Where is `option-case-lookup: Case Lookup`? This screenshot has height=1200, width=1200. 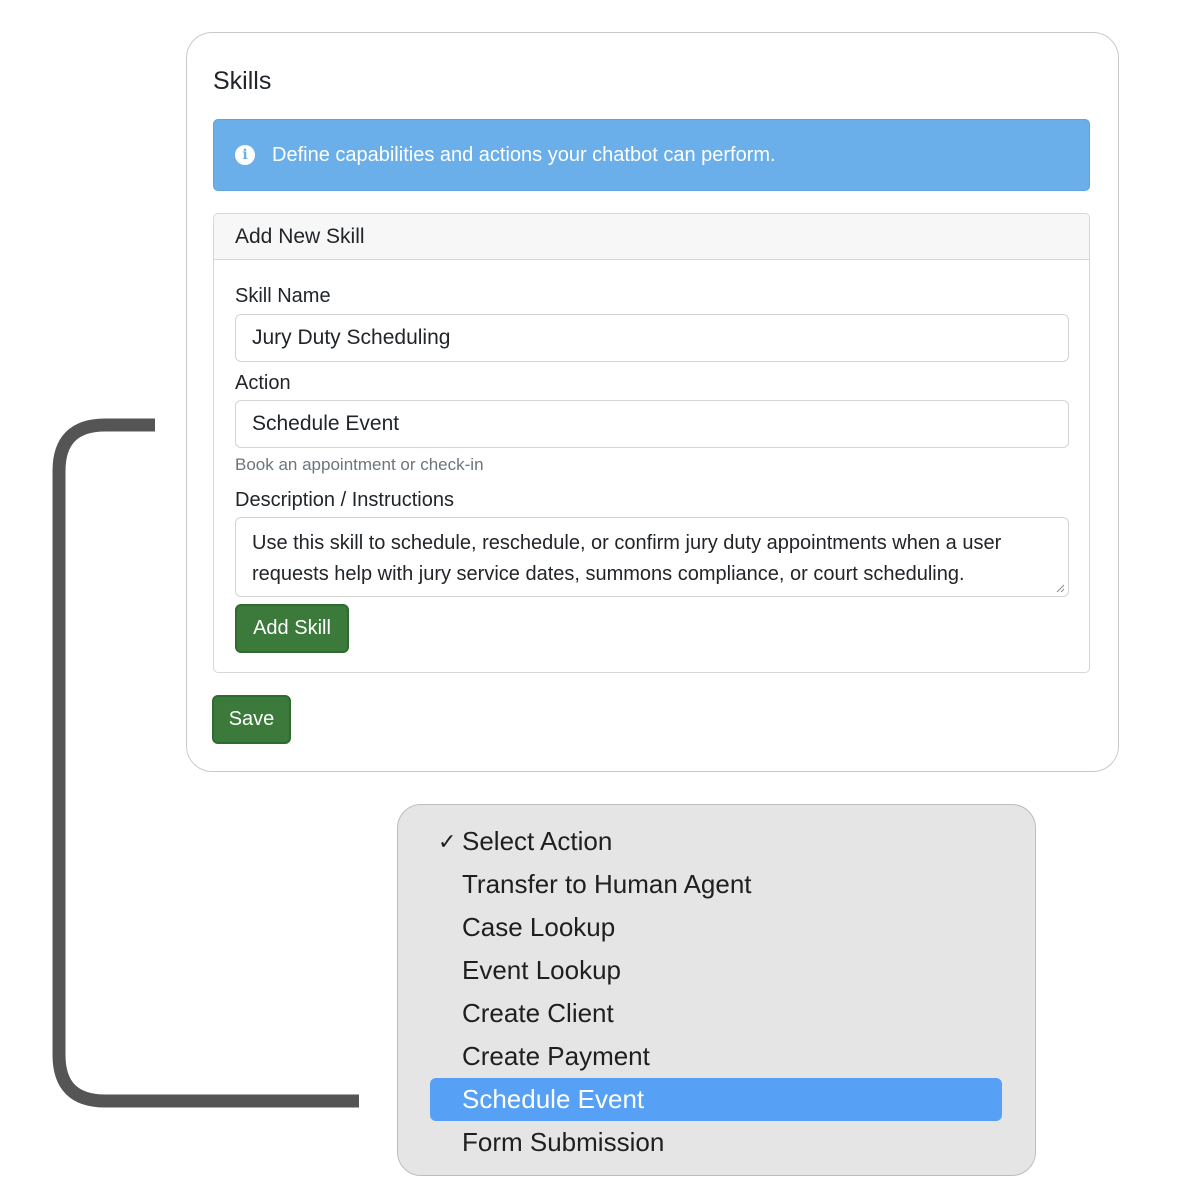
option-case-lookup: Case Lookup is located at coordinates (716, 927).